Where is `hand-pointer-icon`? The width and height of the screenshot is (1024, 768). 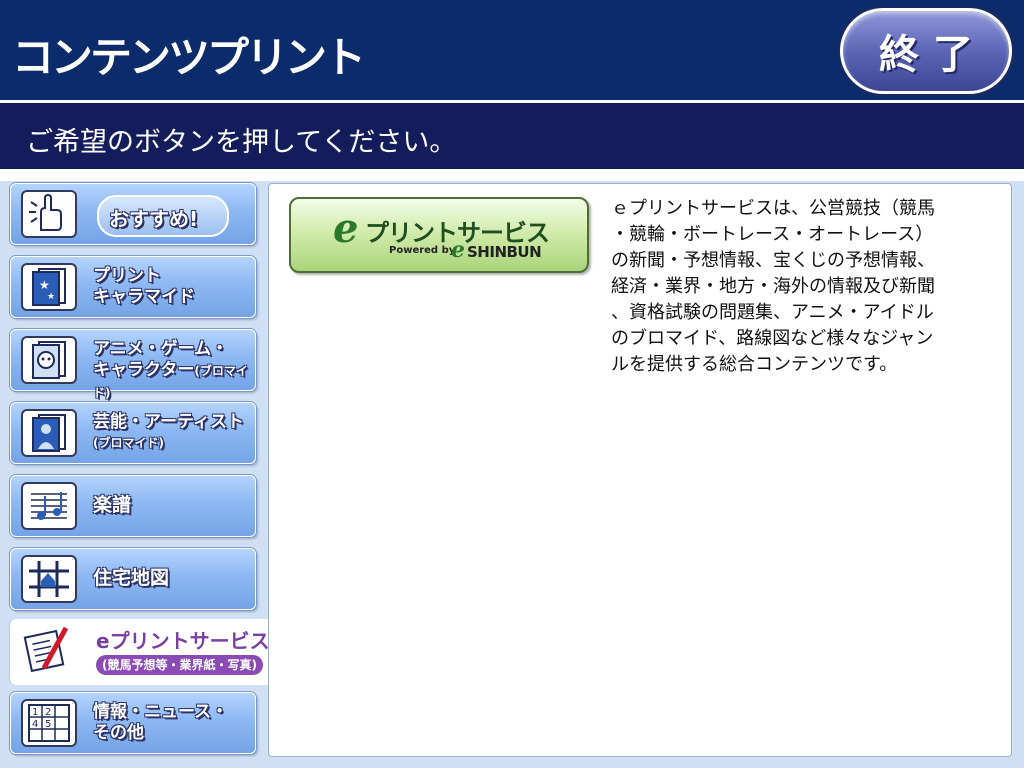
hand-pointer-icon is located at coordinates (49, 214).